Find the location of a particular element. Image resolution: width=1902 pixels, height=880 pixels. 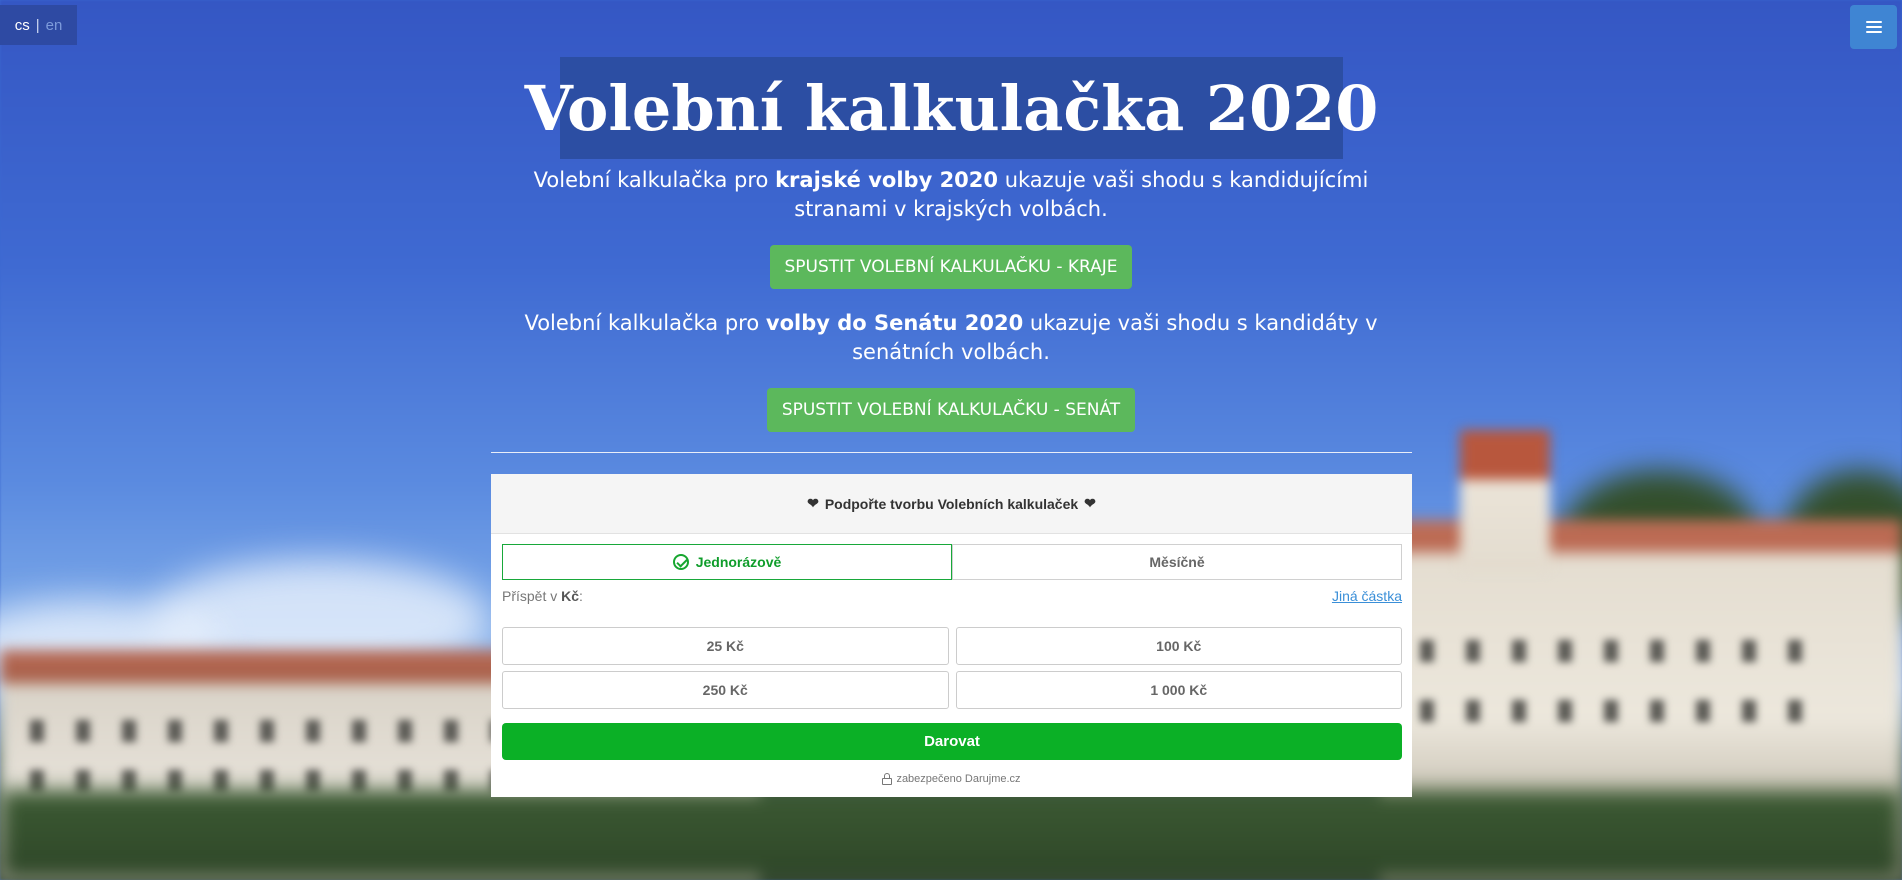

one-time-option: Jednorázově is located at coordinates (727, 562).